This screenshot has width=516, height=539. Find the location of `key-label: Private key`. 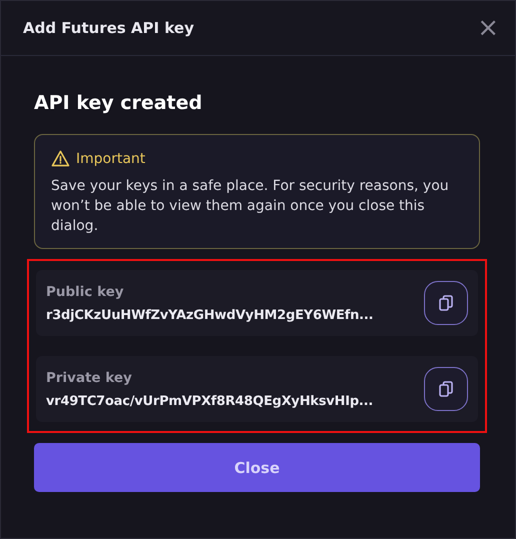

key-label: Private key is located at coordinates (89, 378).